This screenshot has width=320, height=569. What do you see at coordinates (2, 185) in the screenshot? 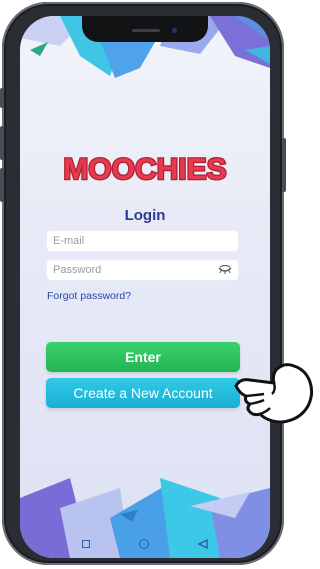
I see `volume-down-button` at bounding box center [2, 185].